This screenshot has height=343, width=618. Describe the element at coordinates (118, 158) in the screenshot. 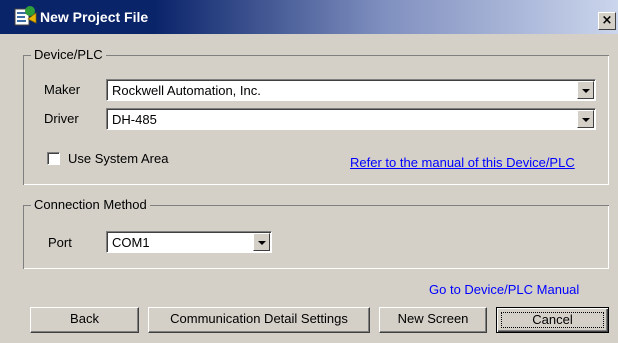

I see `use-system-area-label: Use System Area` at that location.